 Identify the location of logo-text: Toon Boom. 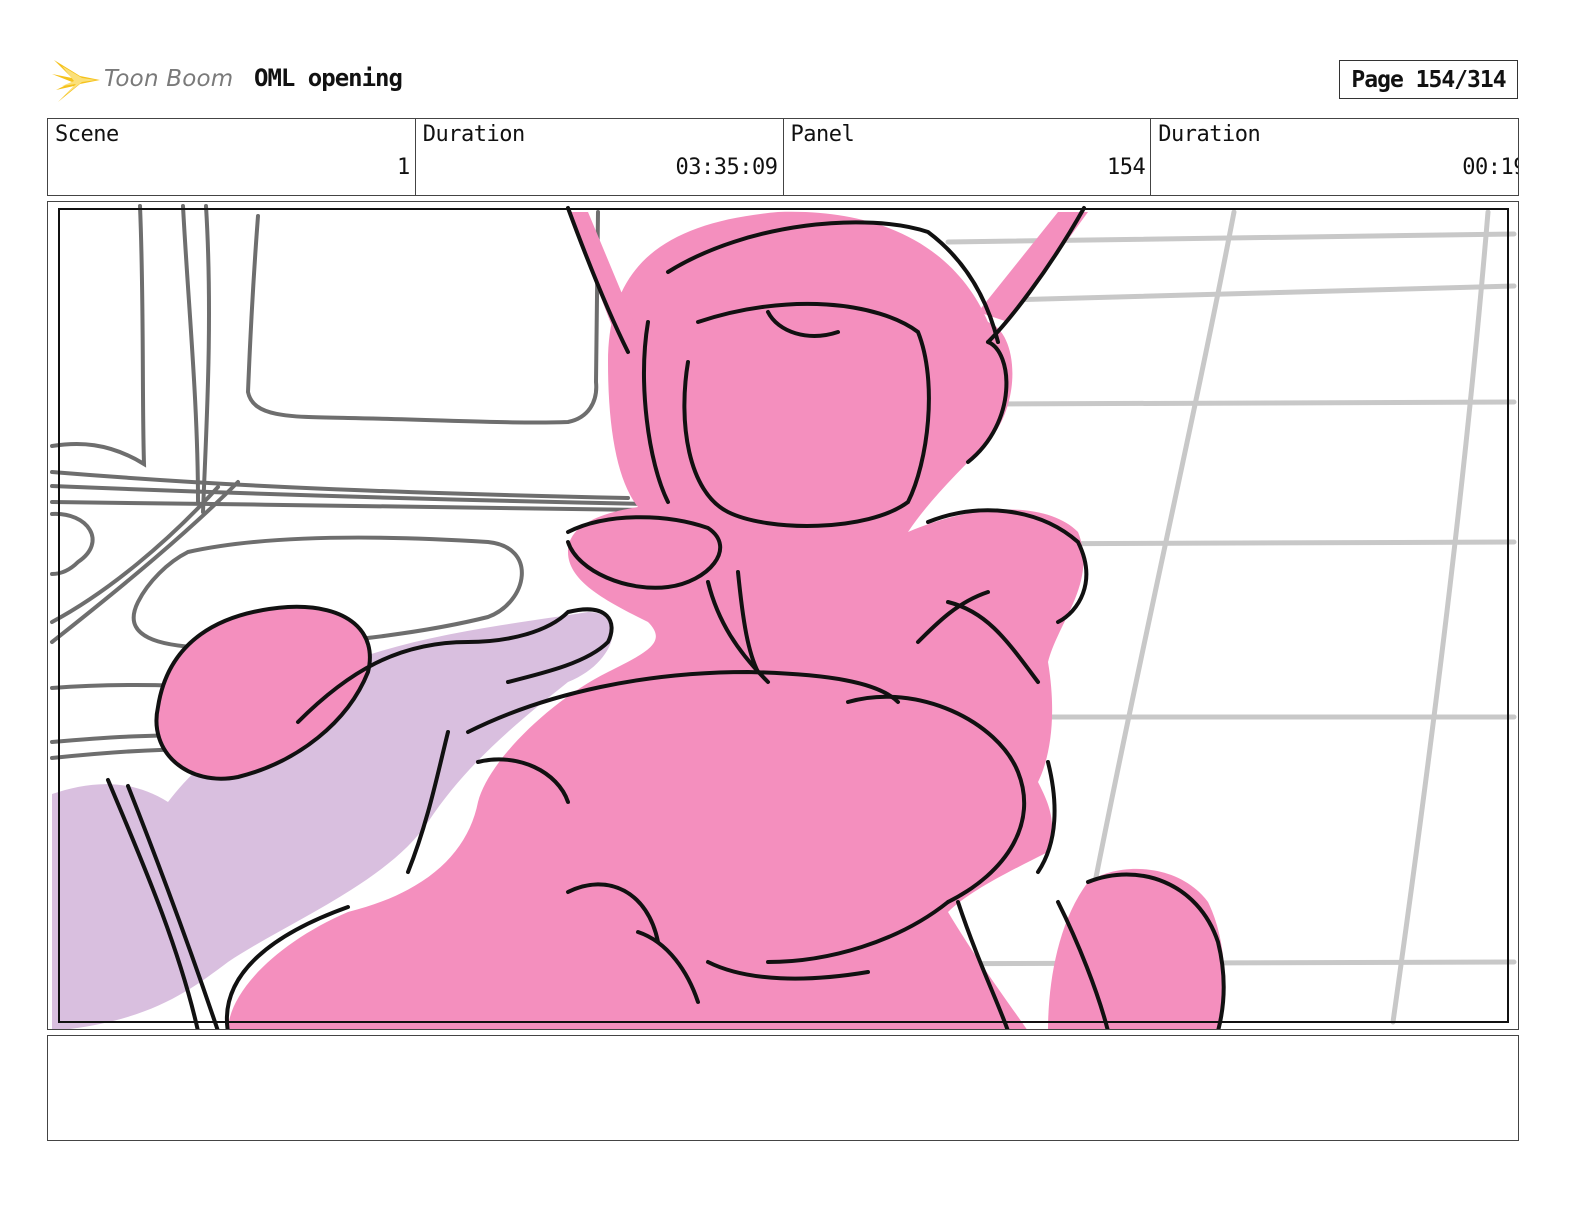
(169, 79).